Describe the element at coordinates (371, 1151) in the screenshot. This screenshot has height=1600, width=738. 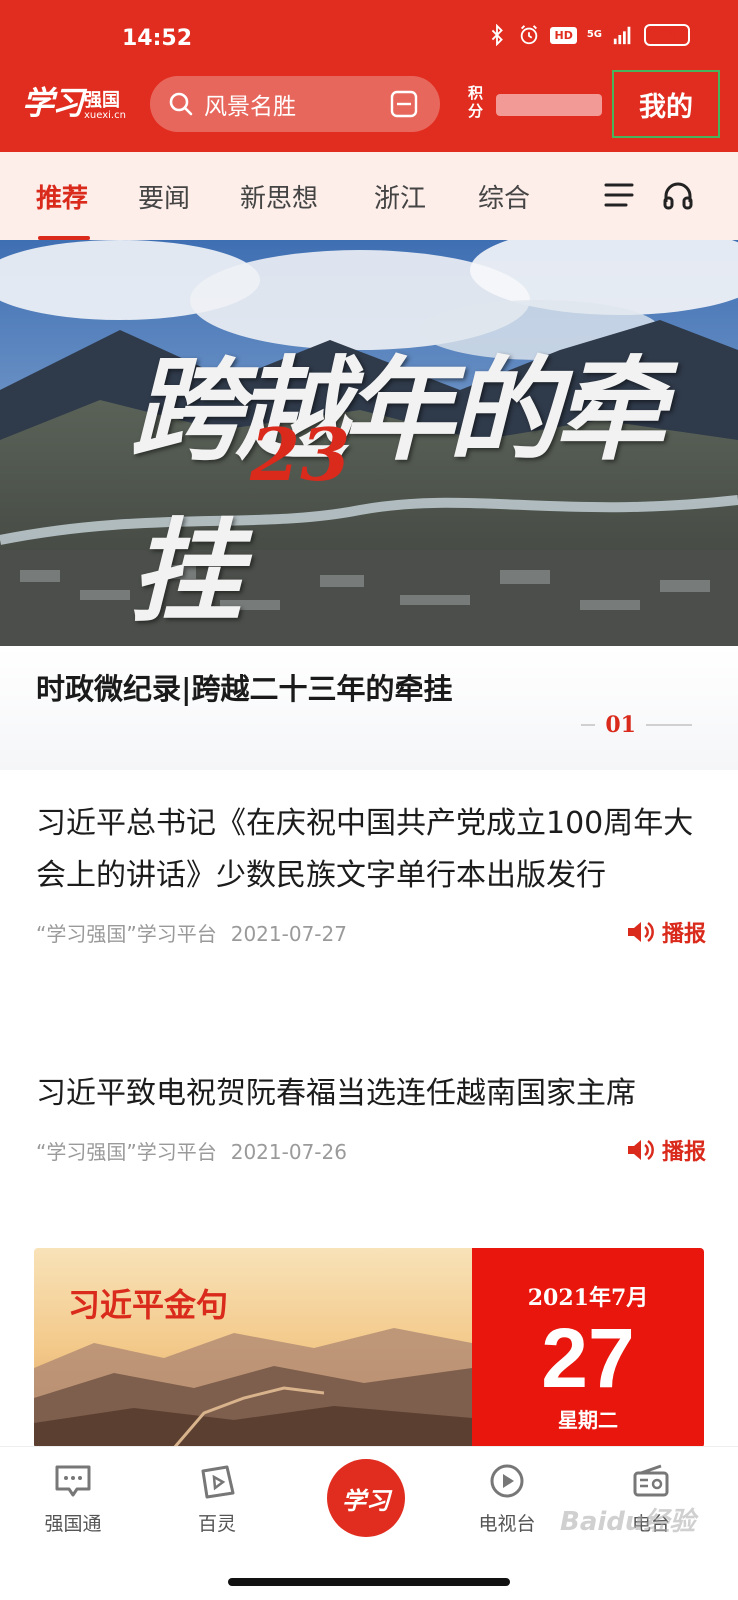
I see `news-meta: “学习强国”学习平台 2021-07-26 播报` at that location.